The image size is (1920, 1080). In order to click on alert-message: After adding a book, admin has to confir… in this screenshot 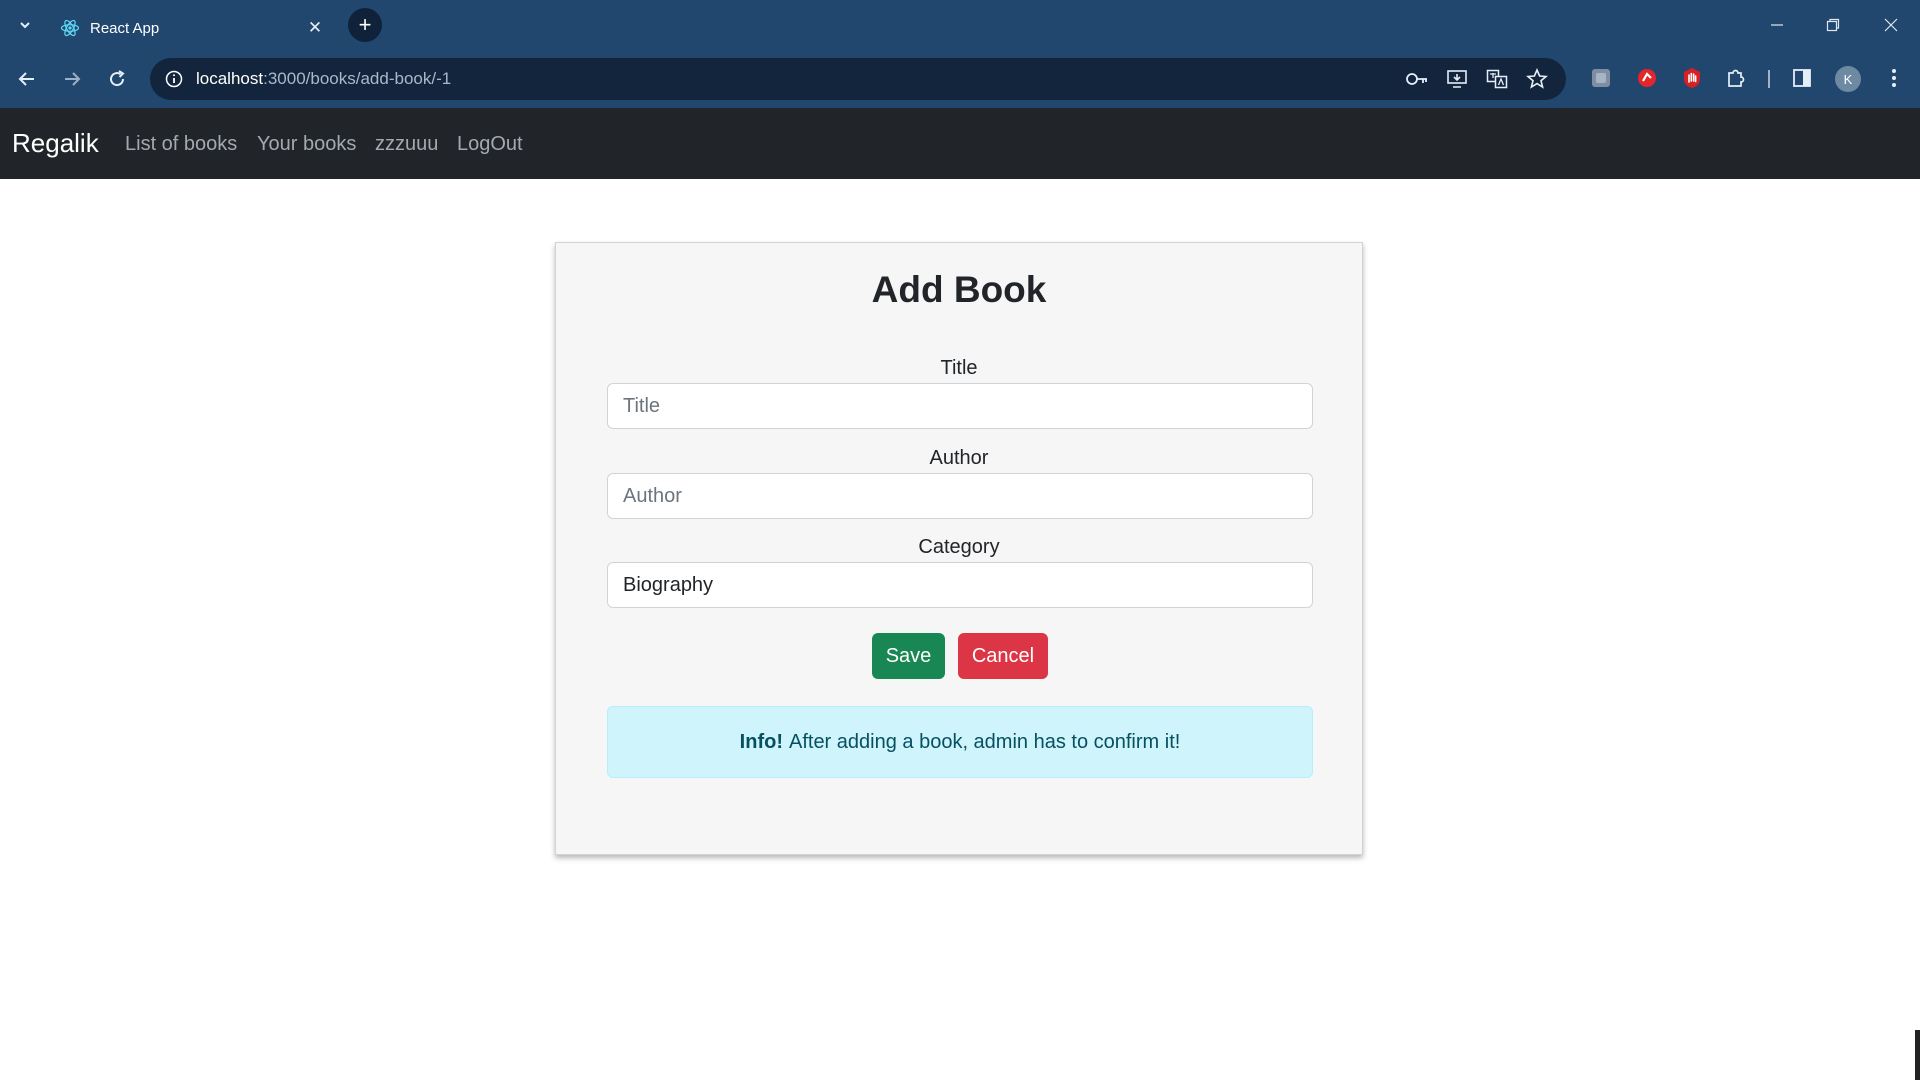, I will do `click(984, 741)`.